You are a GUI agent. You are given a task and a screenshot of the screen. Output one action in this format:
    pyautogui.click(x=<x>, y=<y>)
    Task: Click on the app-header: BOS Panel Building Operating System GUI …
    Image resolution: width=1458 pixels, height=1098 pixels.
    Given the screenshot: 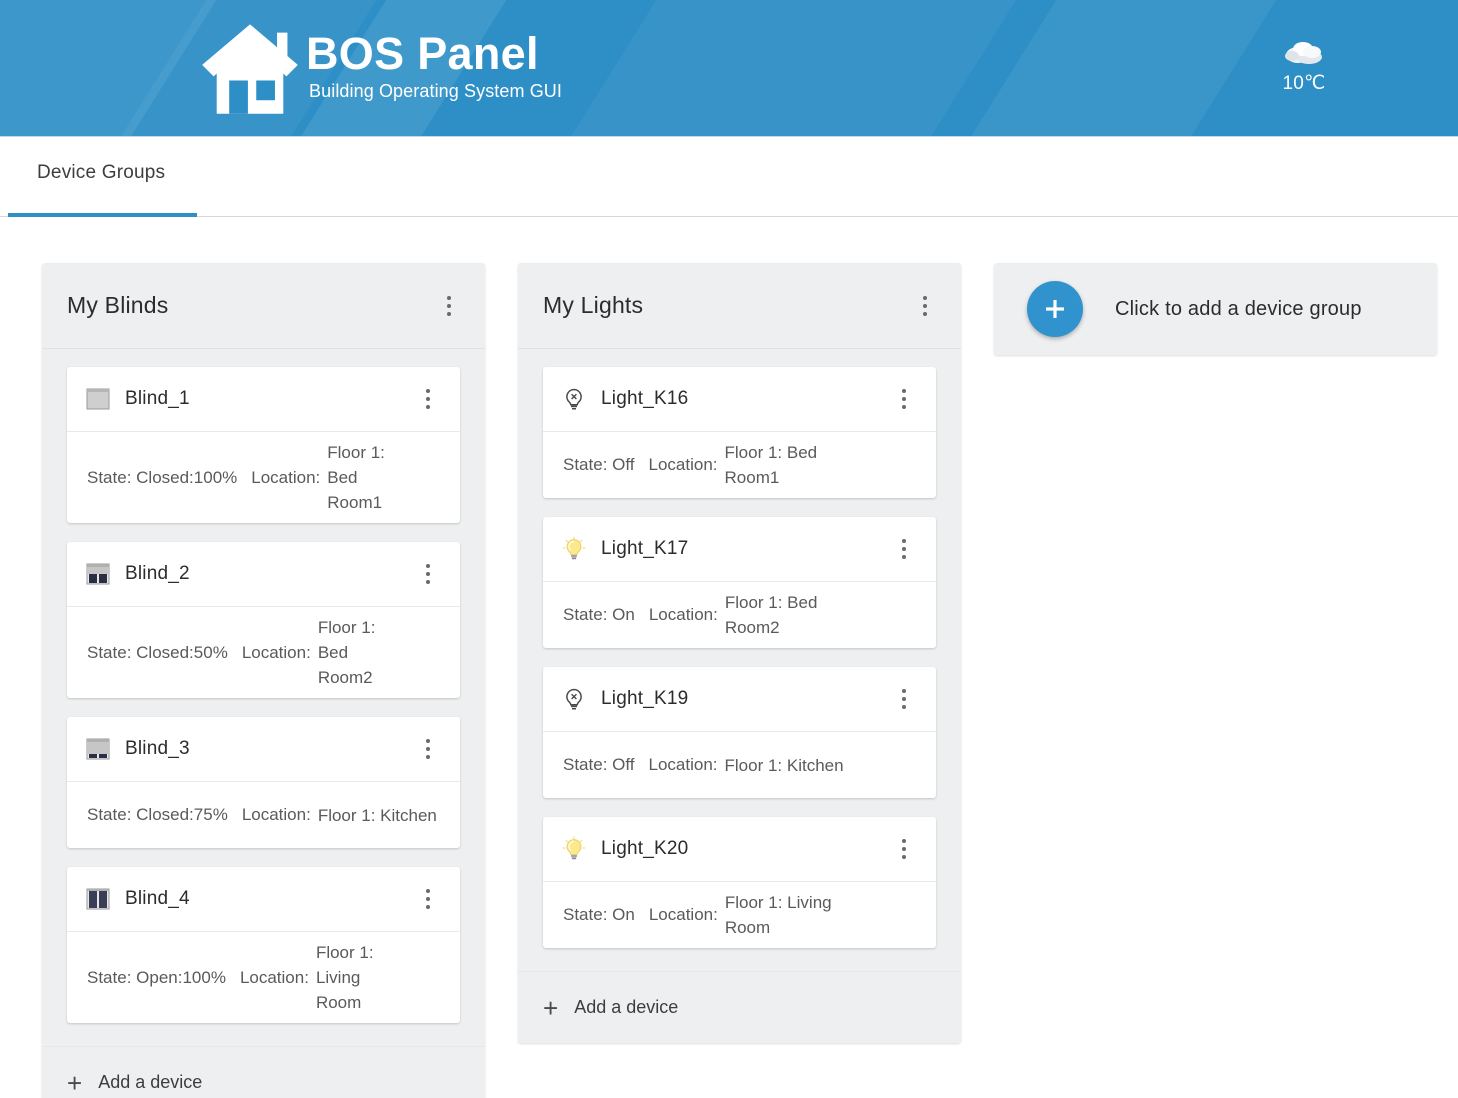 What is the action you would take?
    pyautogui.click(x=729, y=68)
    